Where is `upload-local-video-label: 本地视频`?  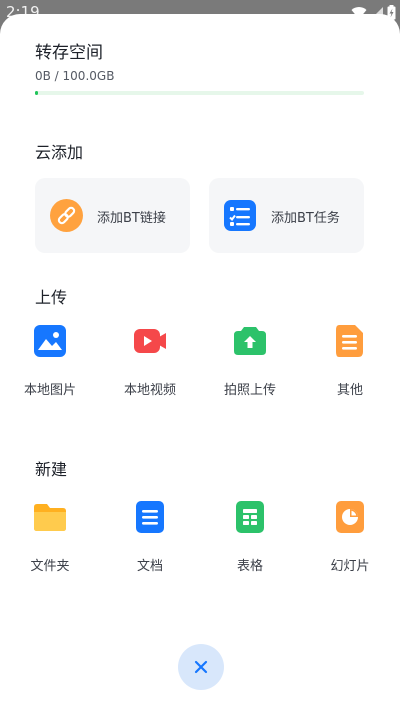 upload-local-video-label: 本地视频 is located at coordinates (149, 390).